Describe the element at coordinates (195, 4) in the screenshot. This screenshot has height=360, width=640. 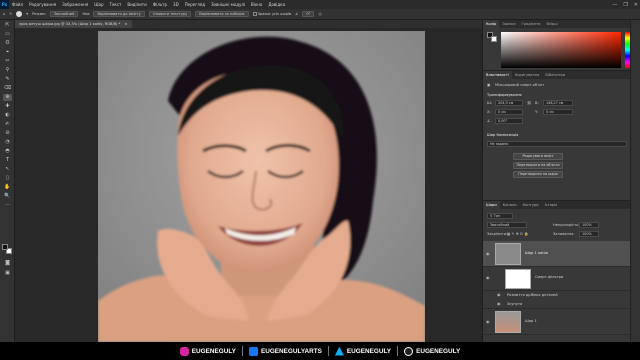
I see `menu-view: Перегляд` at that location.